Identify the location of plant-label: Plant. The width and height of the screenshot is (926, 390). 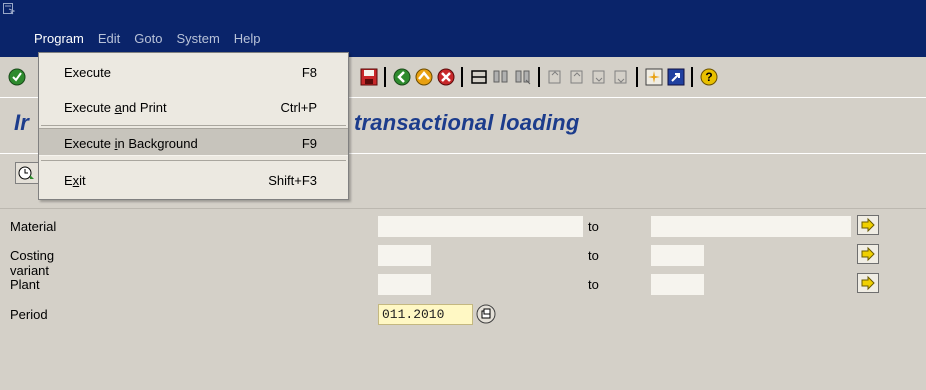
(25, 284).